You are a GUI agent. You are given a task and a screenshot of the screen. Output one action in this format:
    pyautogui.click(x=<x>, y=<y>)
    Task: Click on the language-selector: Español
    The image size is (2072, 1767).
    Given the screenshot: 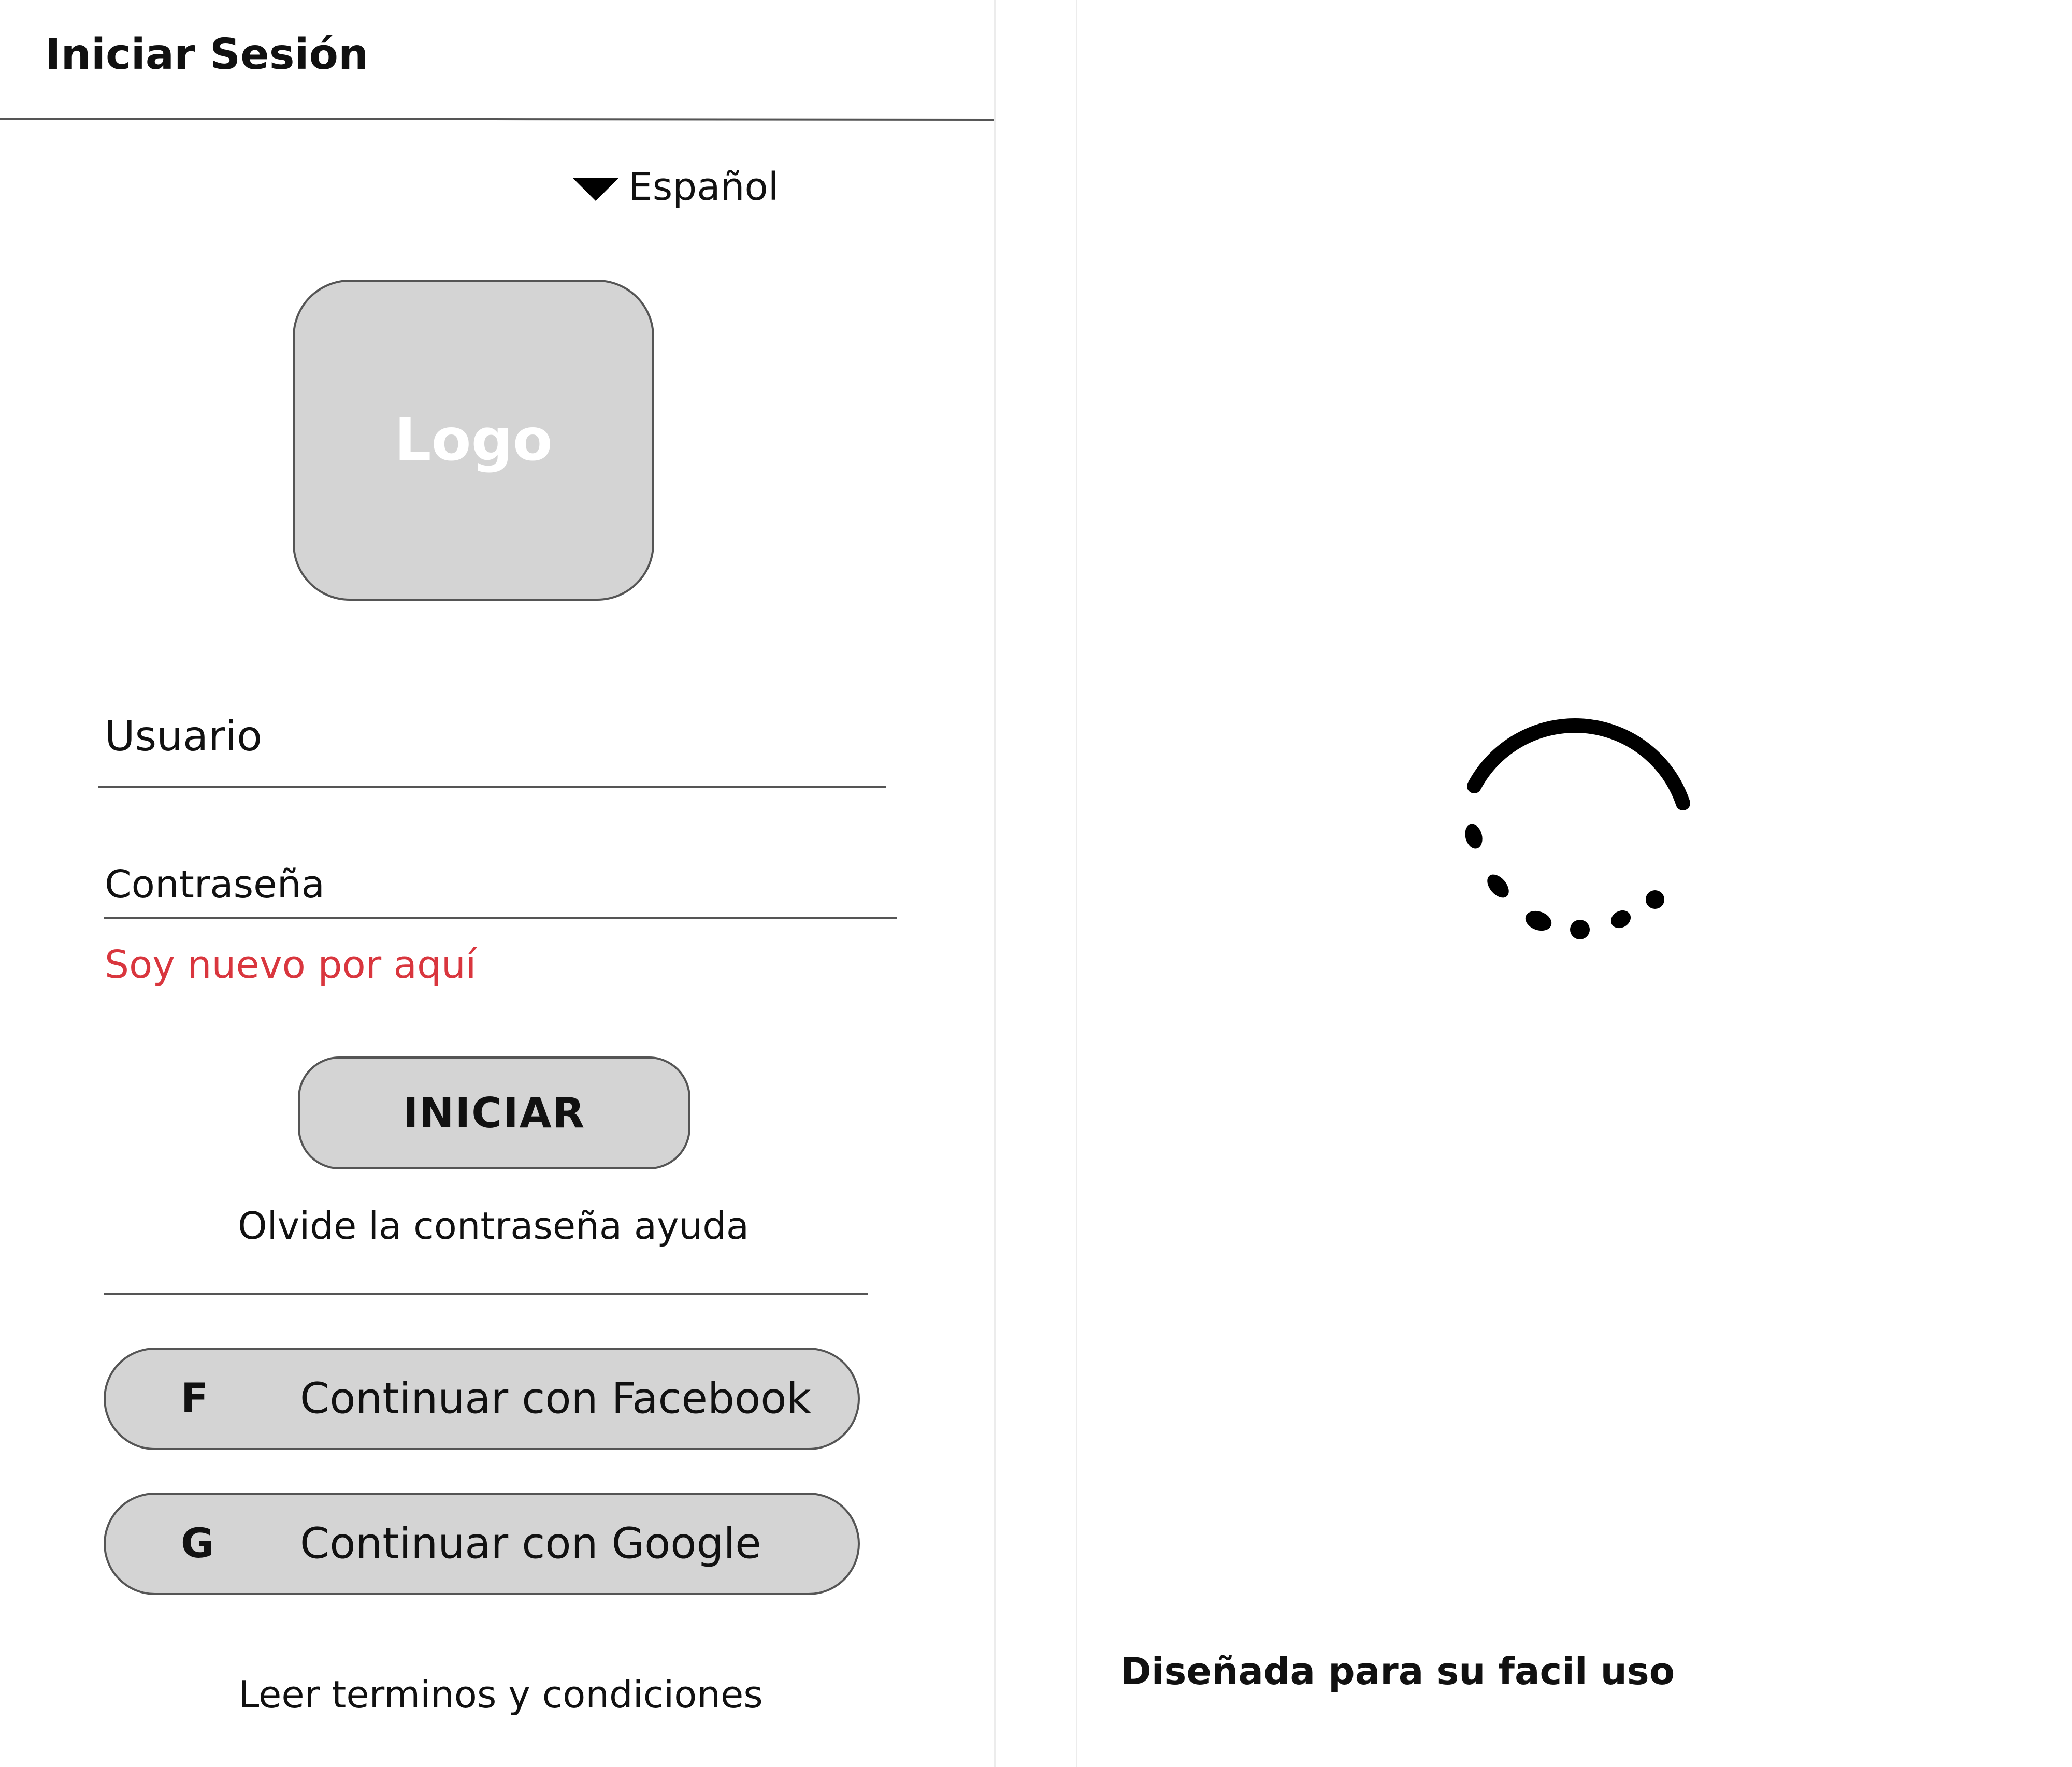 What is the action you would take?
    pyautogui.click(x=675, y=187)
    